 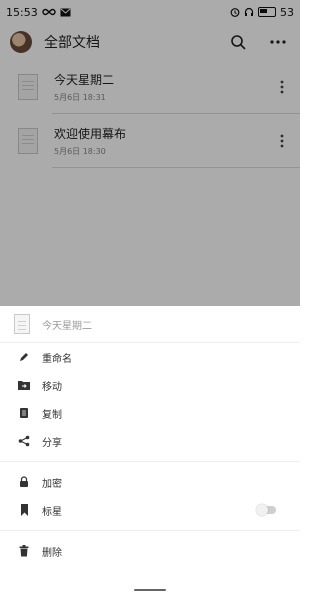 What do you see at coordinates (24, 357) in the screenshot?
I see `pencil-icon` at bounding box center [24, 357].